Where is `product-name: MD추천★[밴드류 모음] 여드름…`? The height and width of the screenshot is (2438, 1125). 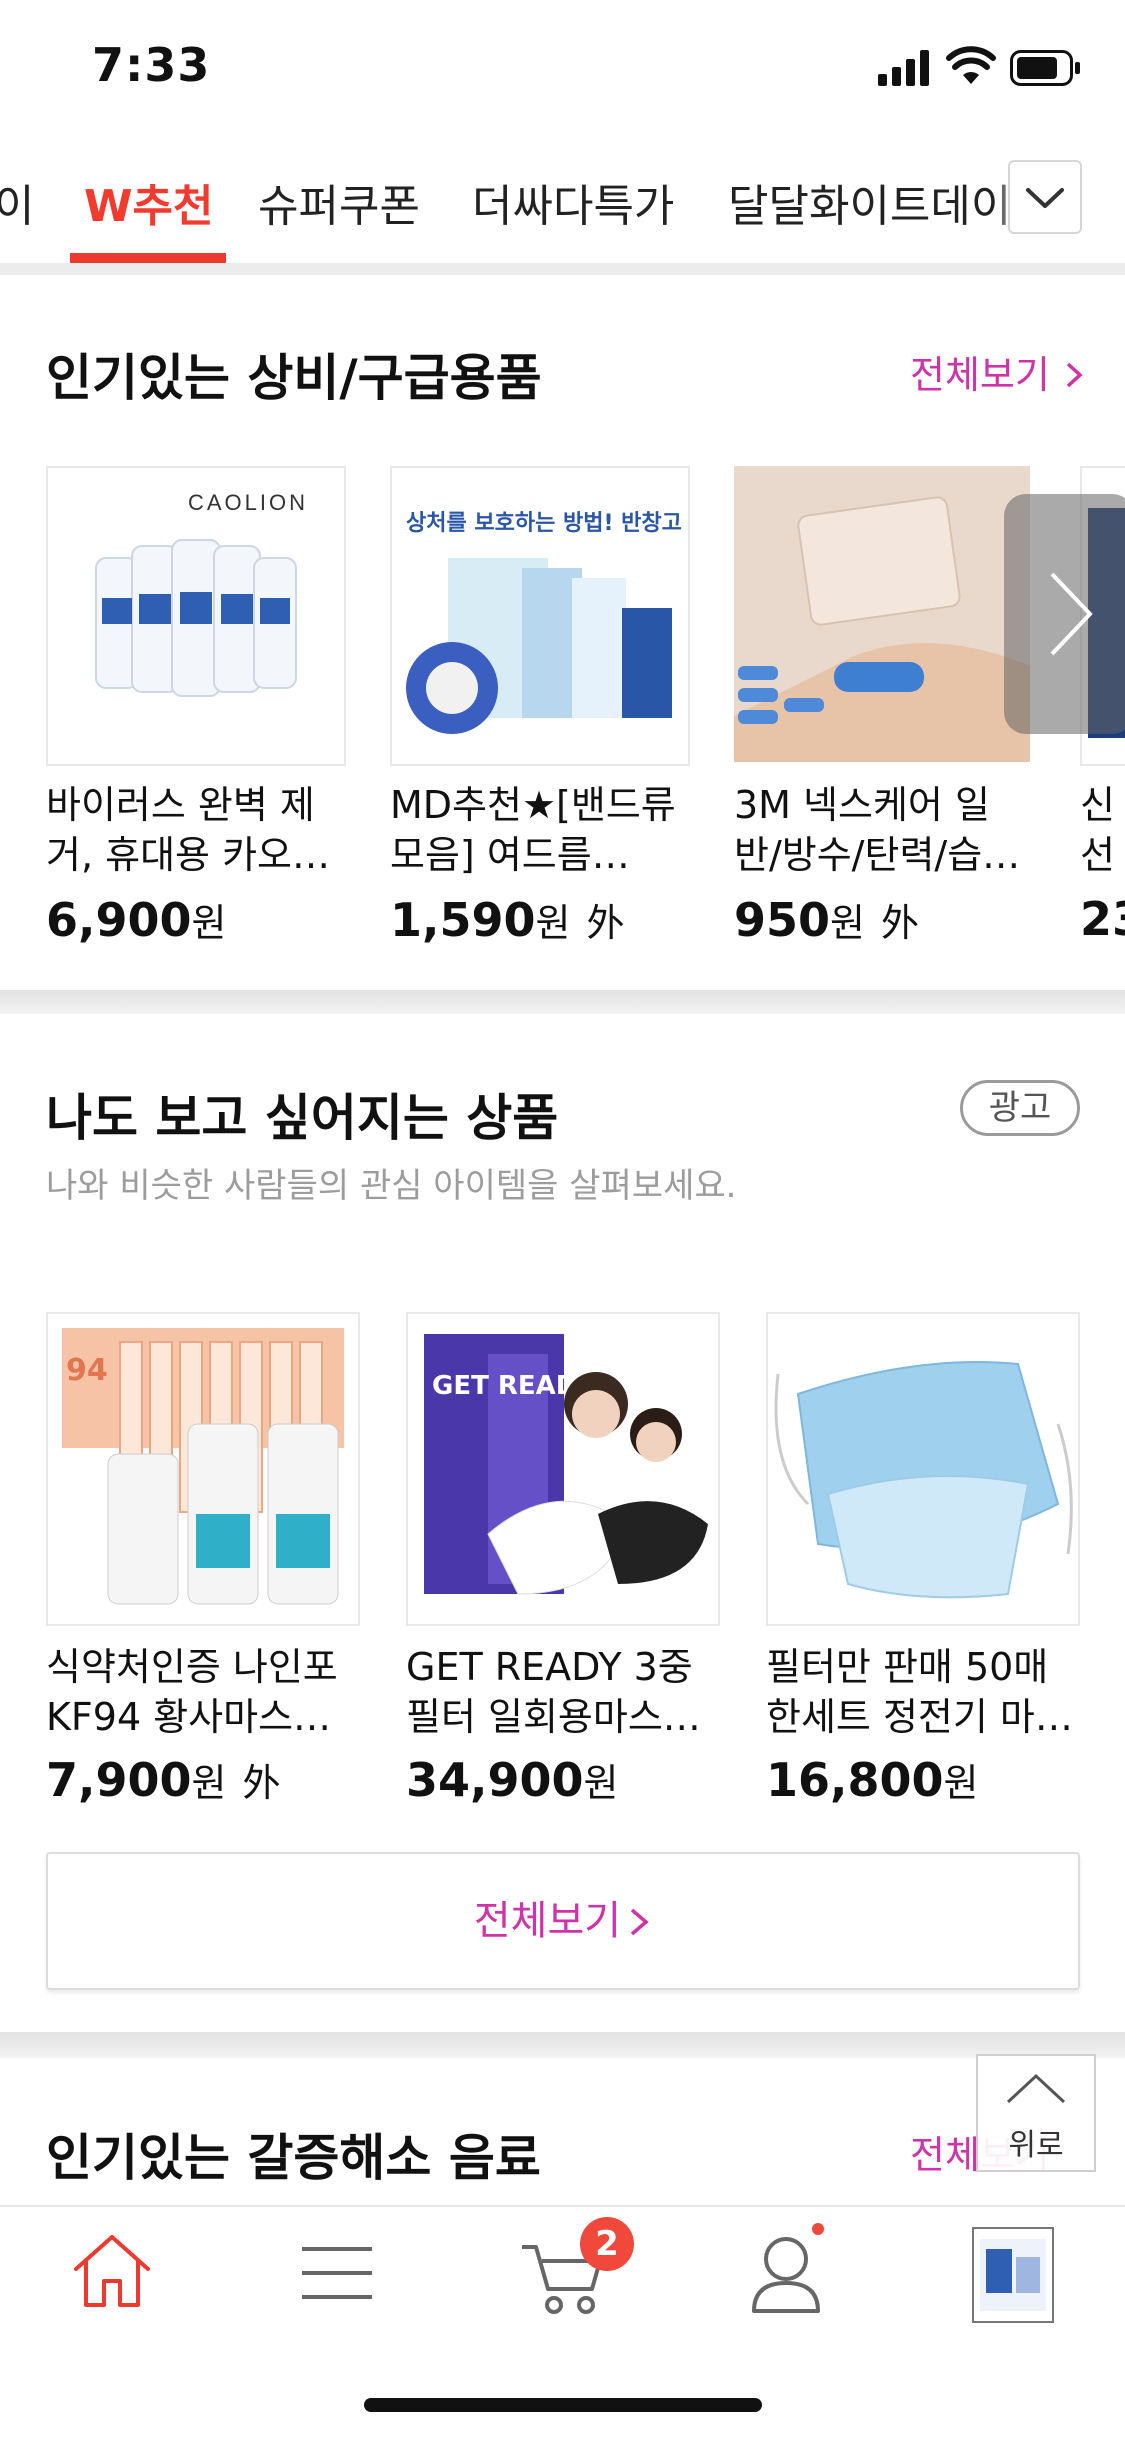 product-name: MD추천★[밴드류 모음] 여드름… is located at coordinates (540, 830).